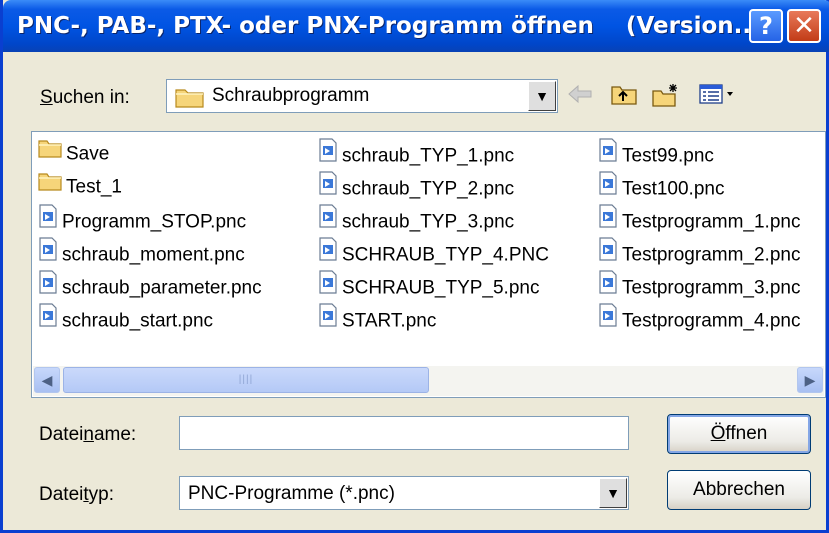 This screenshot has width=829, height=533. What do you see at coordinates (445, 255) in the screenshot?
I see `file-name-label: SCHRAUB_TYP_4.PNC` at bounding box center [445, 255].